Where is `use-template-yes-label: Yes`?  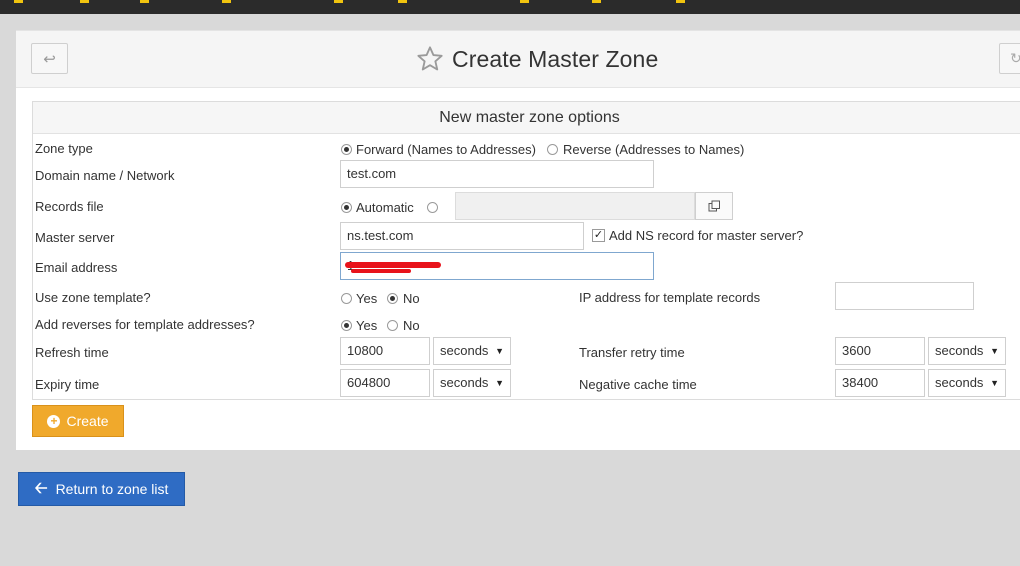 use-template-yes-label: Yes is located at coordinates (366, 298).